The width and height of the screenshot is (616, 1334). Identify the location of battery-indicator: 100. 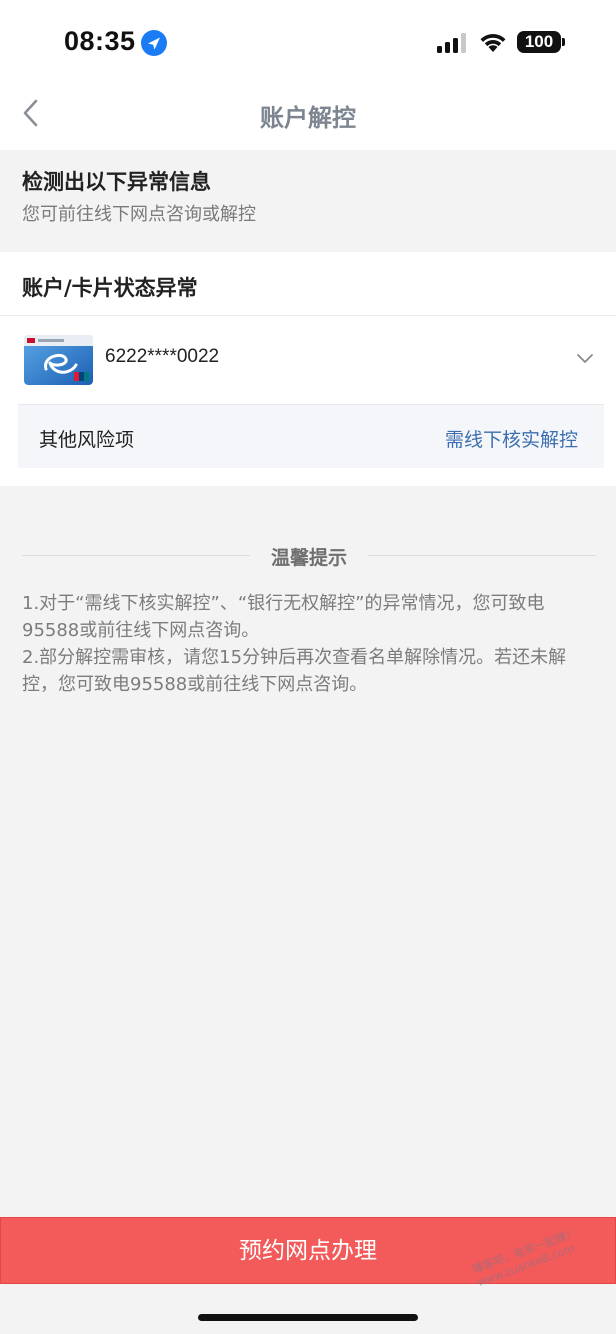
(539, 42).